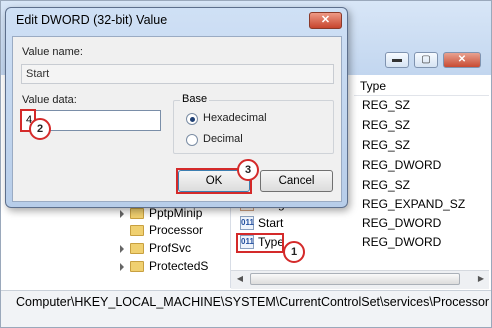  Describe the element at coordinates (248, 170) in the screenshot. I see `callout-badge: 3` at that location.